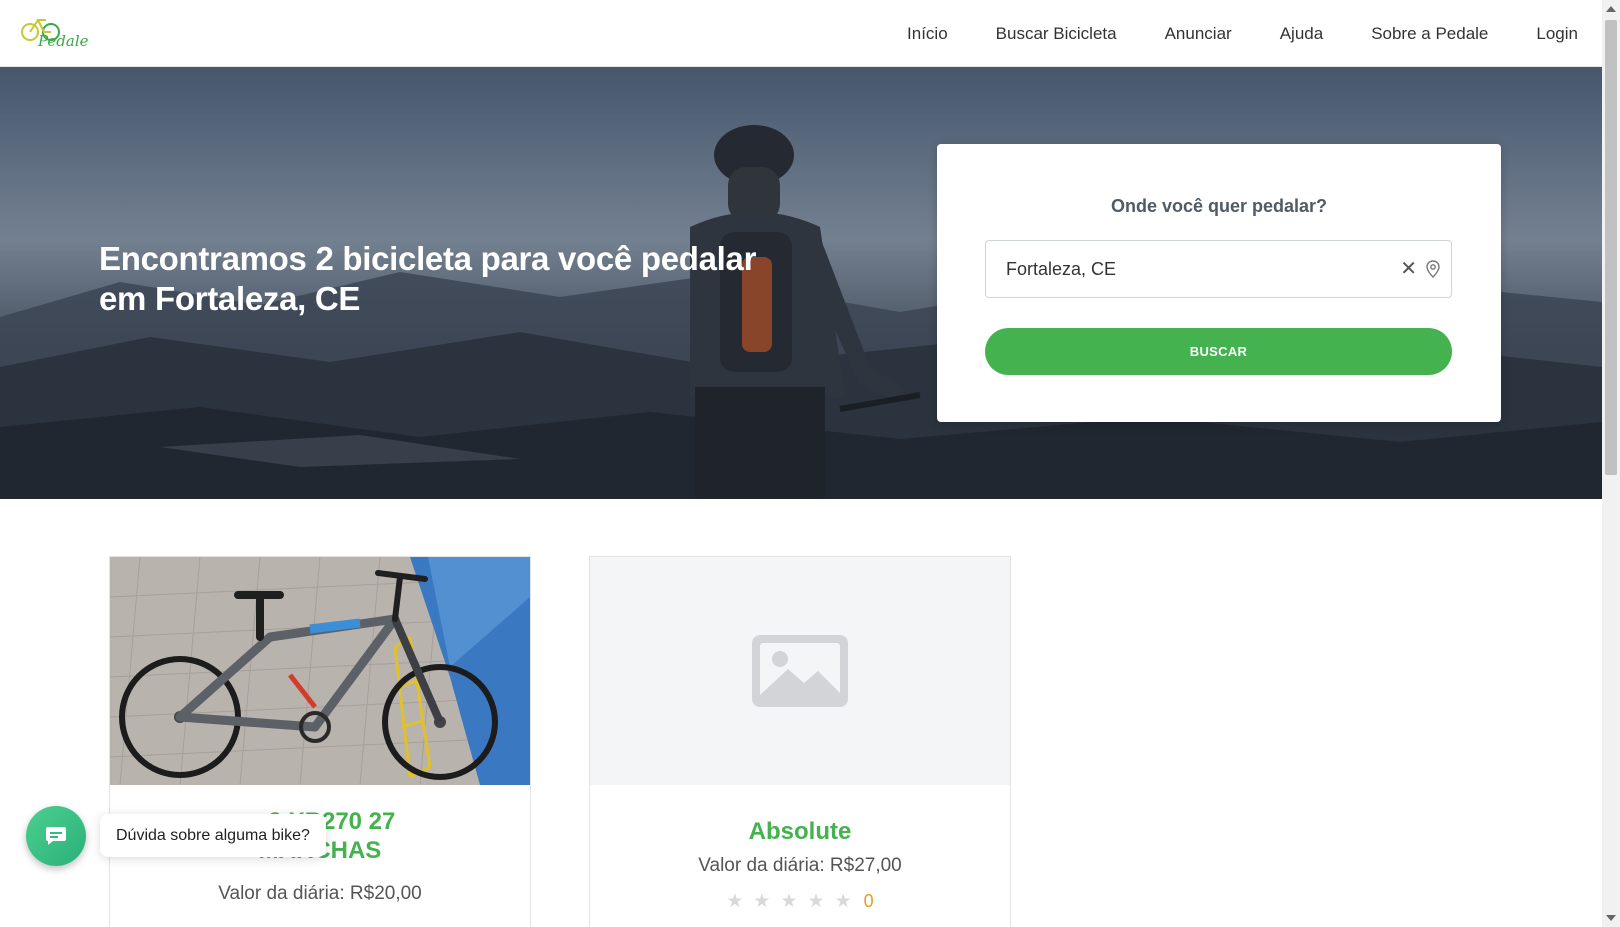 The image size is (1620, 927). What do you see at coordinates (1198, 34) in the screenshot?
I see `nav-anunciar: Anunciar` at bounding box center [1198, 34].